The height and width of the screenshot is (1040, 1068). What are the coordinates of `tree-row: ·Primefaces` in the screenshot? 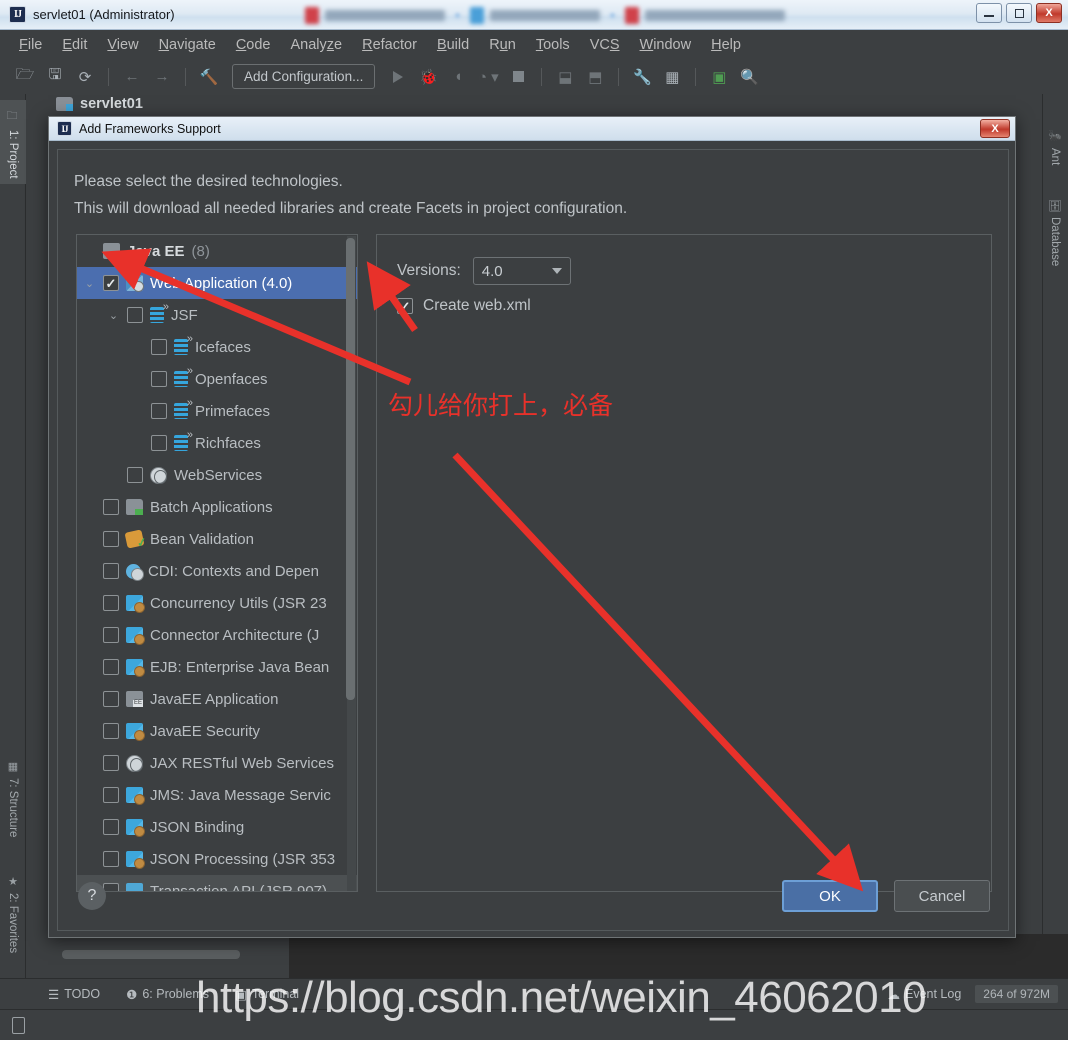 It's located at (217, 411).